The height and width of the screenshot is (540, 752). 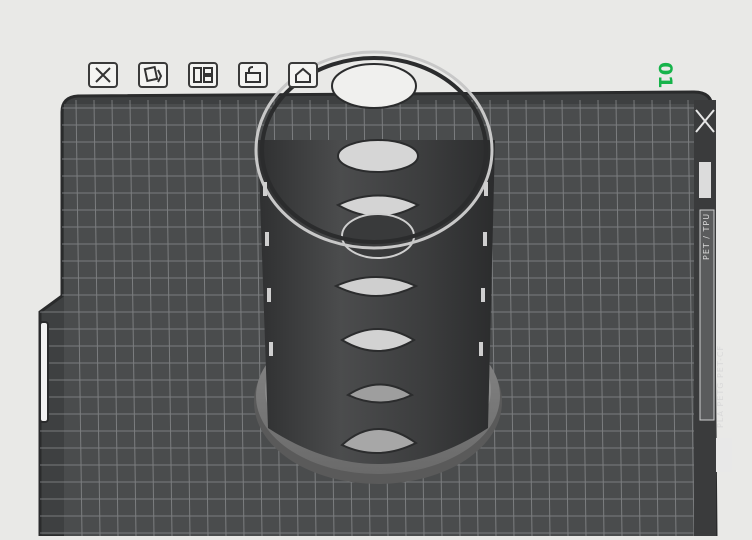 What do you see at coordinates (706, 236) in the screenshot?
I see `plate-side-text-upper: PET / TPU` at bounding box center [706, 236].